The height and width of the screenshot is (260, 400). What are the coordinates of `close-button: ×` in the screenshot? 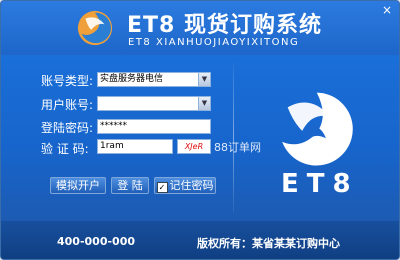 It's located at (387, 10).